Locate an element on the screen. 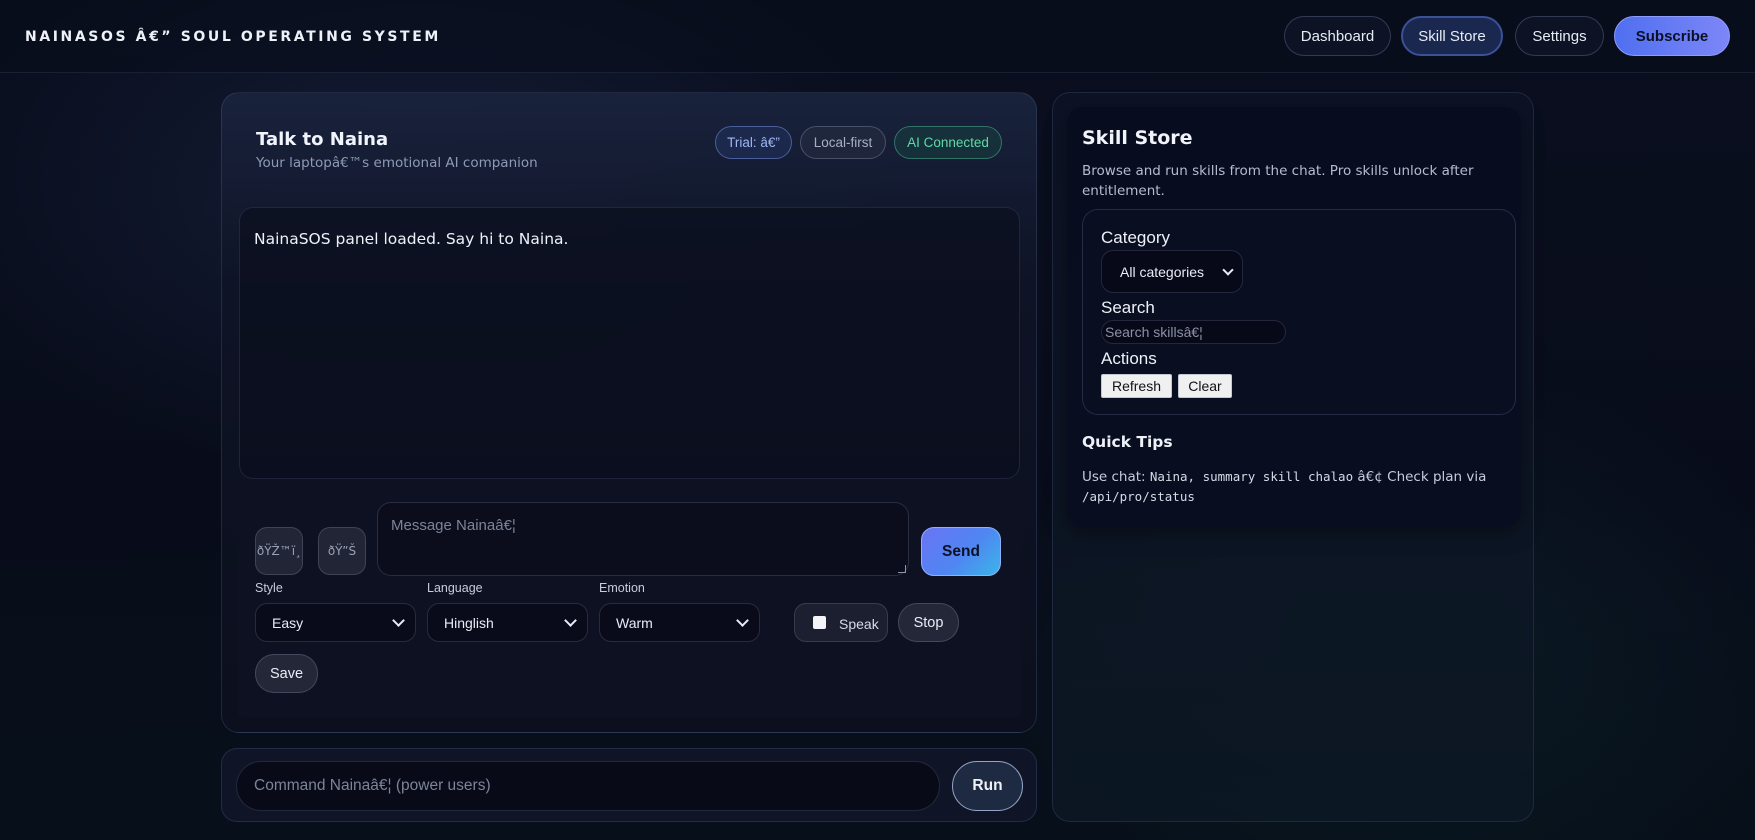  nav-skill-store-button: Skill Store is located at coordinates (1452, 36).